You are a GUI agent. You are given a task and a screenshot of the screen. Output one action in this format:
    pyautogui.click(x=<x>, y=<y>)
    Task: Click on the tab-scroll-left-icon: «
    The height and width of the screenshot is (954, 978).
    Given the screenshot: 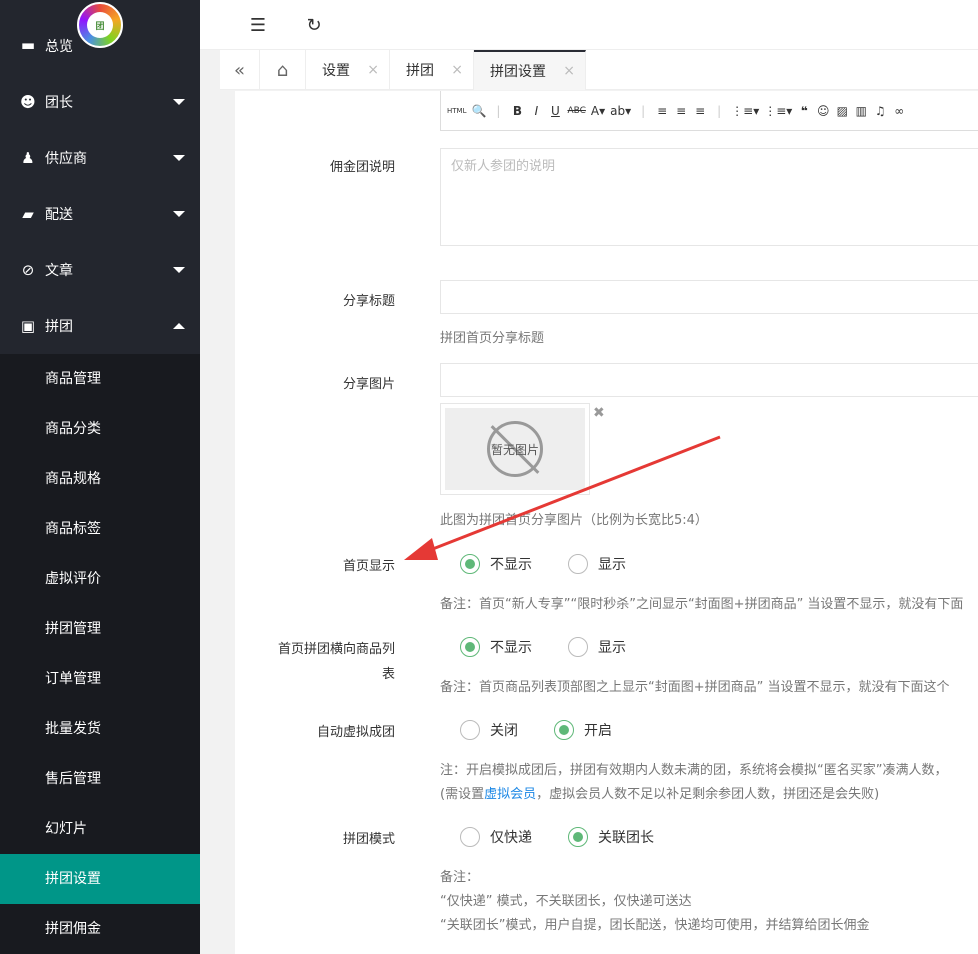 What is the action you would take?
    pyautogui.click(x=240, y=70)
    